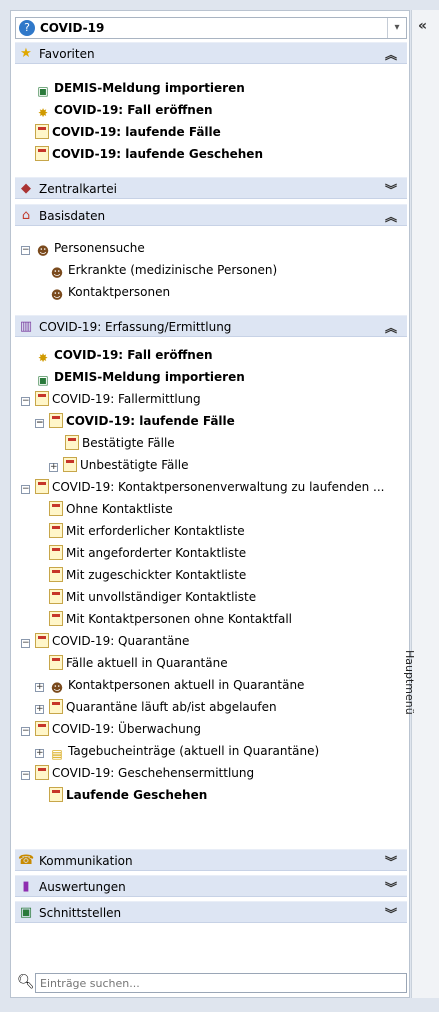 The image size is (439, 1012). What do you see at coordinates (147, 575) in the screenshot?
I see `tree-item-zugeschickte-kontaktliste: Mit zugeschickter Kontaktliste` at bounding box center [147, 575].